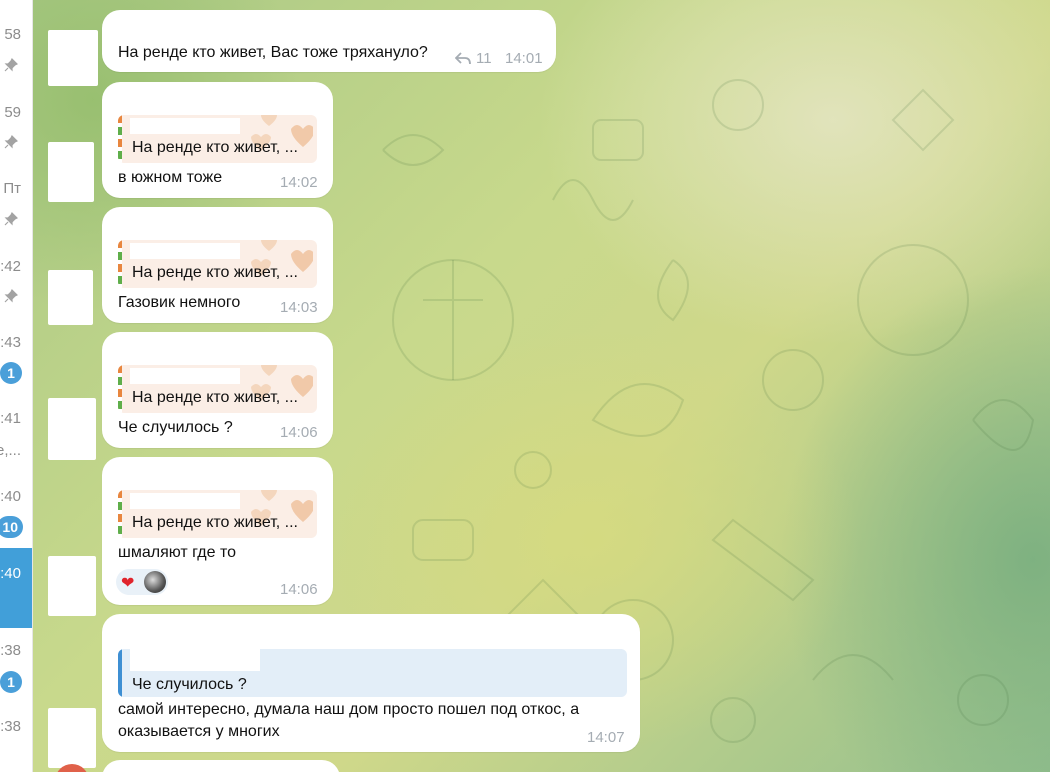 This screenshot has width=1050, height=772. What do you see at coordinates (189, 684) in the screenshot?
I see `reply-text: Че случилось ?` at bounding box center [189, 684].